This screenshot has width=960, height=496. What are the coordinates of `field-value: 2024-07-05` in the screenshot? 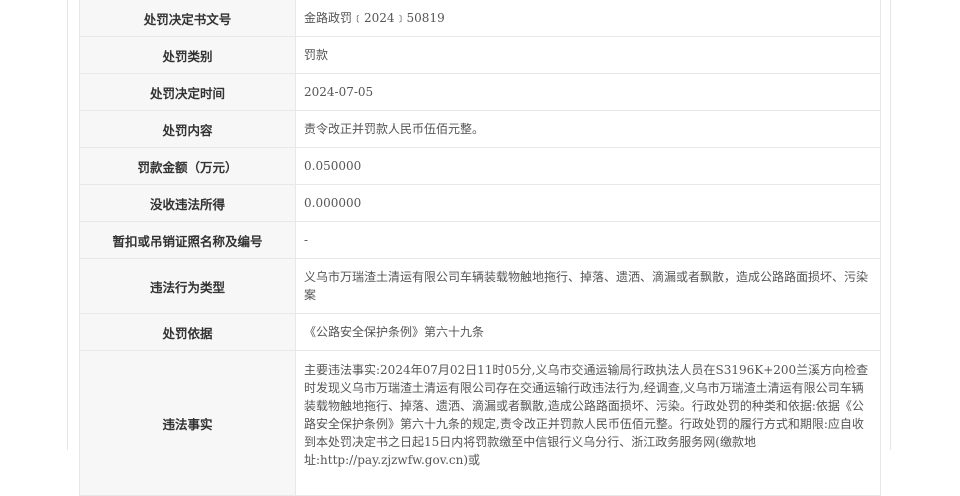 It's located at (588, 92).